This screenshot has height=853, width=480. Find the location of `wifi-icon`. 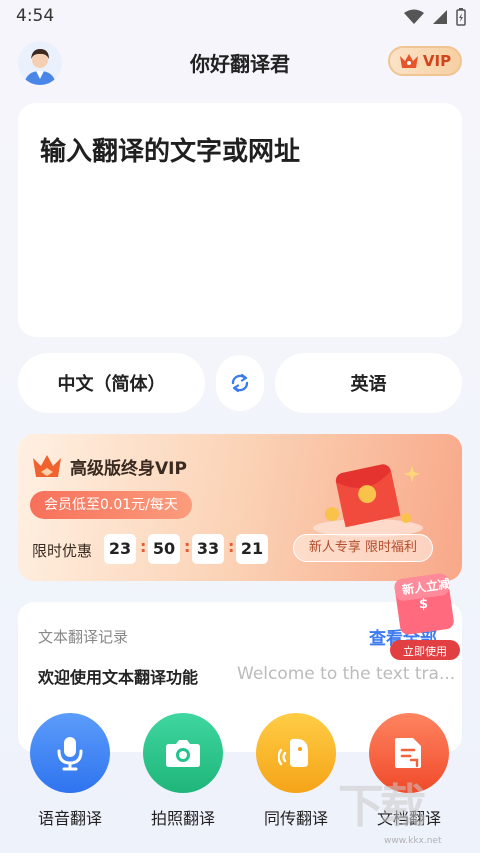

wifi-icon is located at coordinates (414, 16).